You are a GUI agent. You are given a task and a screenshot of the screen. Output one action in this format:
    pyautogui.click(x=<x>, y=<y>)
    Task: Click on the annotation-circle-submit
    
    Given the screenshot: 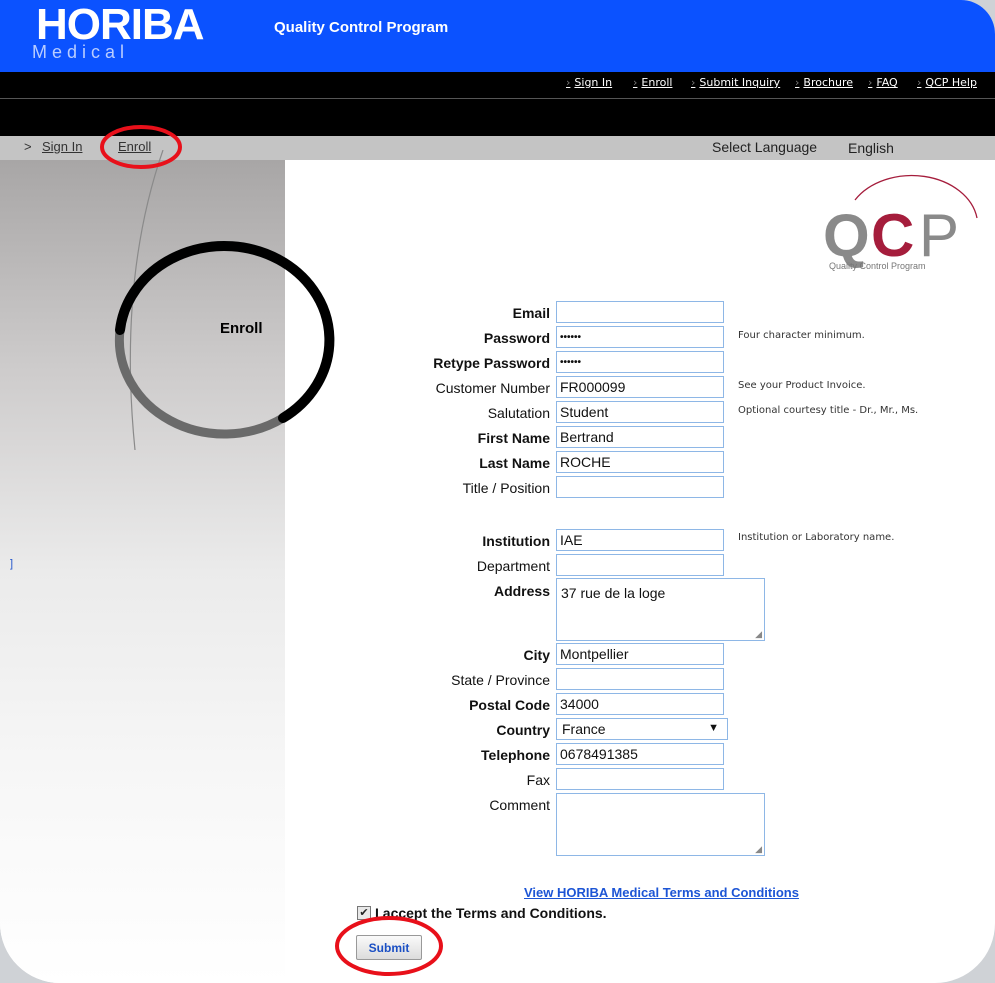 What is the action you would take?
    pyautogui.click(x=389, y=946)
    